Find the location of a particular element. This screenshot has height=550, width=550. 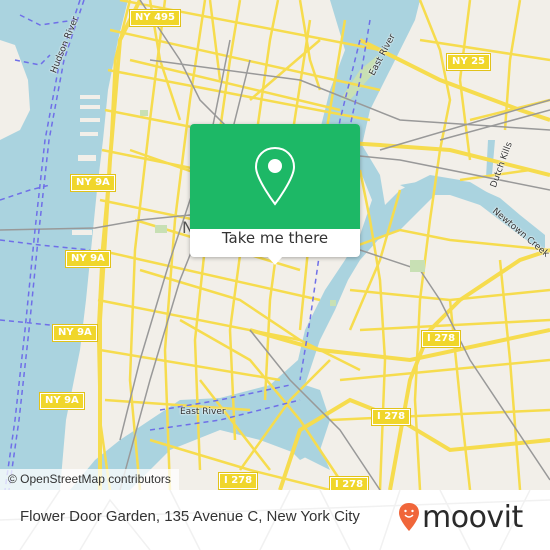

location-popup: Take me there is located at coordinates (275, 194).